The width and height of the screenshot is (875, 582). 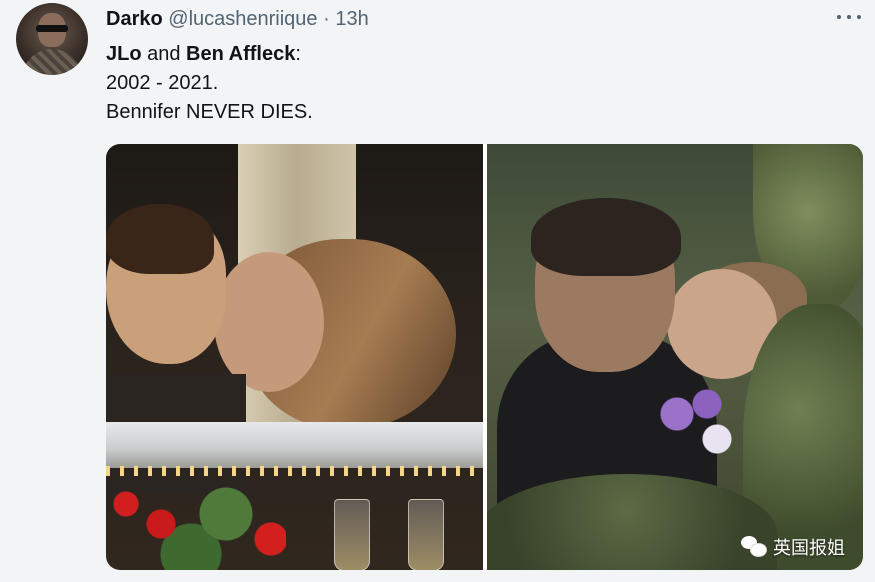 What do you see at coordinates (294, 445) in the screenshot?
I see `railing` at bounding box center [294, 445].